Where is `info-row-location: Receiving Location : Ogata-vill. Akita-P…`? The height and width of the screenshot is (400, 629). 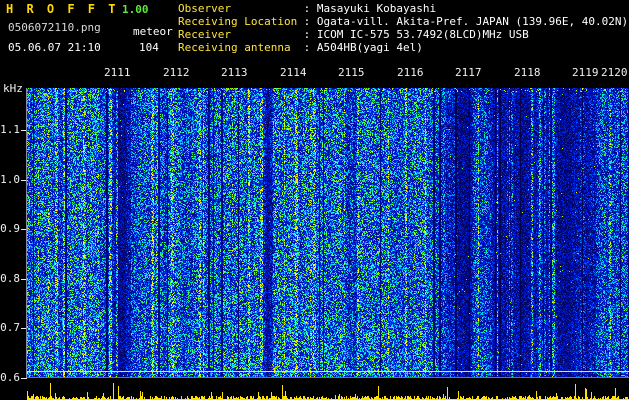 info-row-location: Receiving Location : Ogata-vill. Akita-P… is located at coordinates (403, 22).